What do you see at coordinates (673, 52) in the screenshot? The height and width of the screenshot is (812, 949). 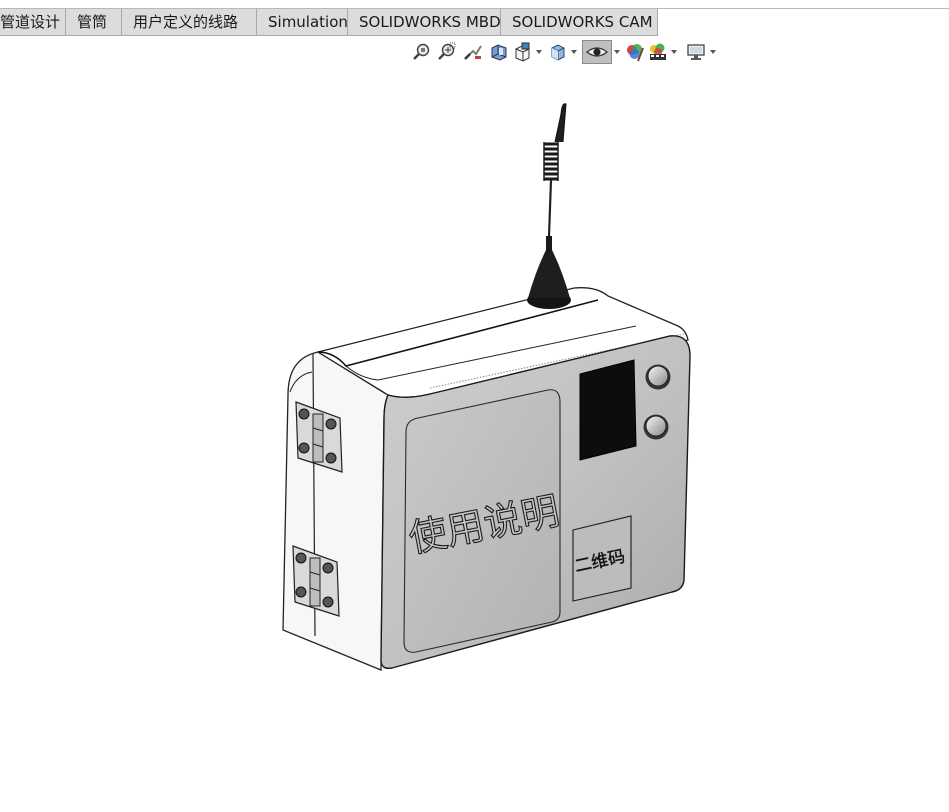 I see `apply-scene-dropdown-icon` at bounding box center [673, 52].